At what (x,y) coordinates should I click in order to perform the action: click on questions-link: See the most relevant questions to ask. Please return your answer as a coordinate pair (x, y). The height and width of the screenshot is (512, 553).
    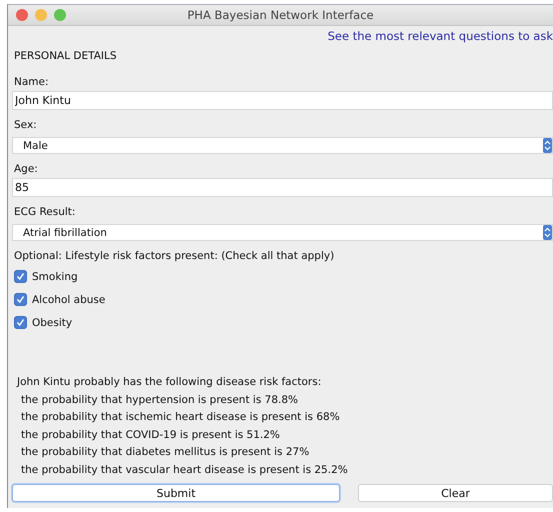
    Looking at the image, I should click on (440, 36).